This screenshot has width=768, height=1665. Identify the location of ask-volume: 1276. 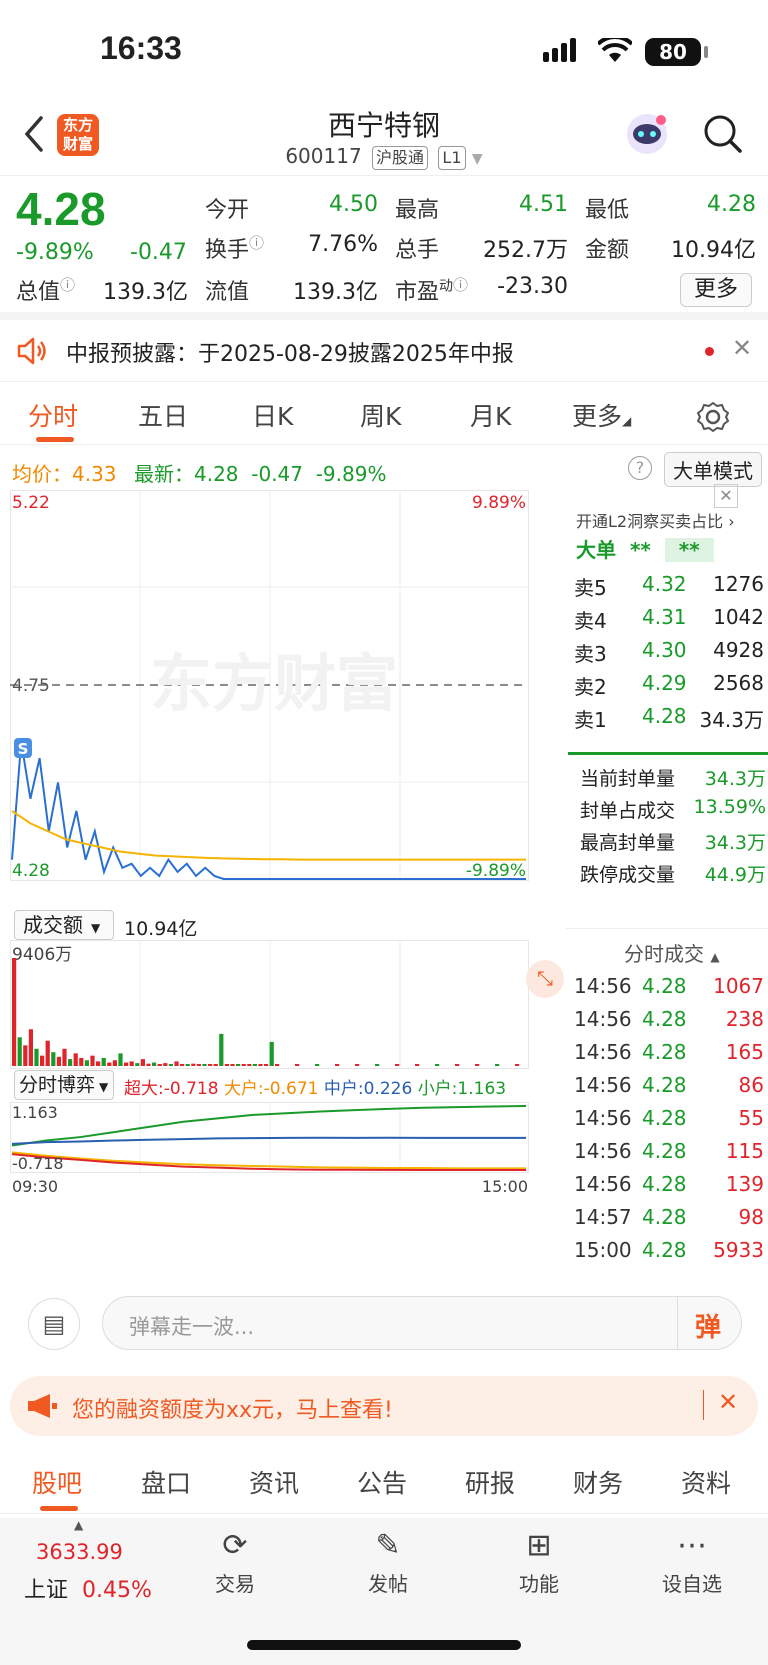
(738, 584).